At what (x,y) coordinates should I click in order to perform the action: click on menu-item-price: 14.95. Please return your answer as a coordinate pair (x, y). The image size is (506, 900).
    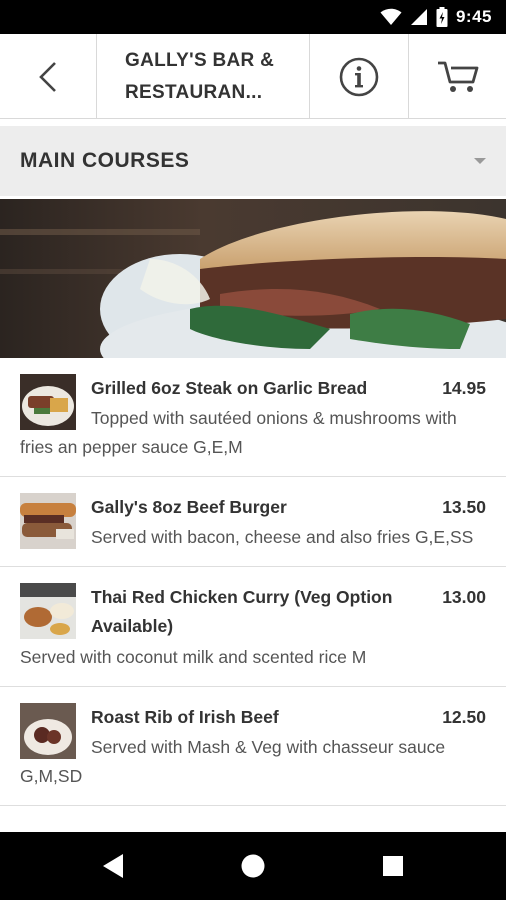
    Looking at the image, I should click on (464, 388).